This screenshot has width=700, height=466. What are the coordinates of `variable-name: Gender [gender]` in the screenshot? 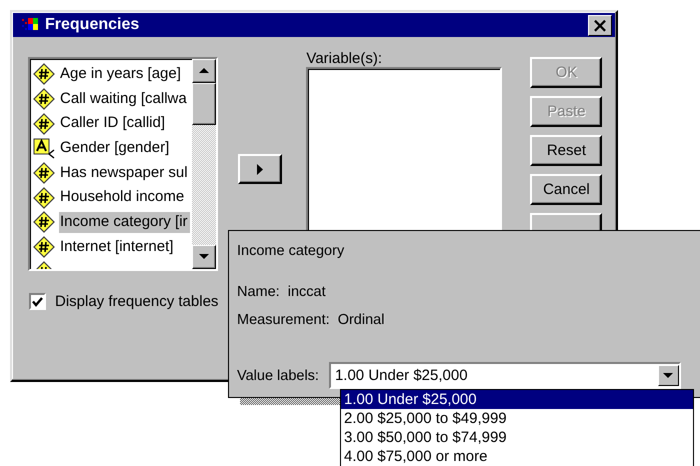 It's located at (114, 148).